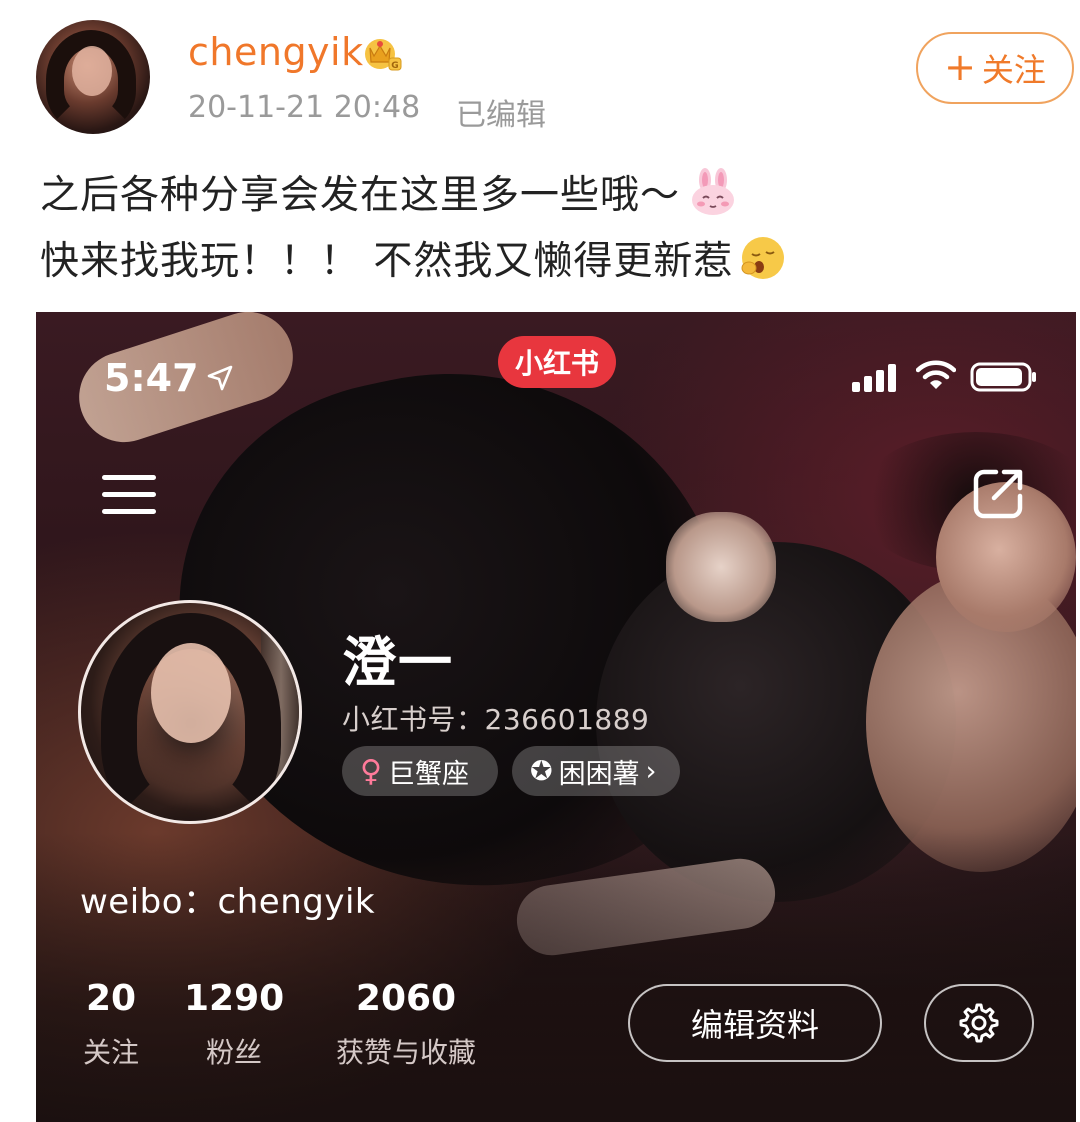 Image resolution: width=1080 pixels, height=1122 pixels. What do you see at coordinates (383, 55) in the screenshot?
I see `crown-icon: G` at bounding box center [383, 55].